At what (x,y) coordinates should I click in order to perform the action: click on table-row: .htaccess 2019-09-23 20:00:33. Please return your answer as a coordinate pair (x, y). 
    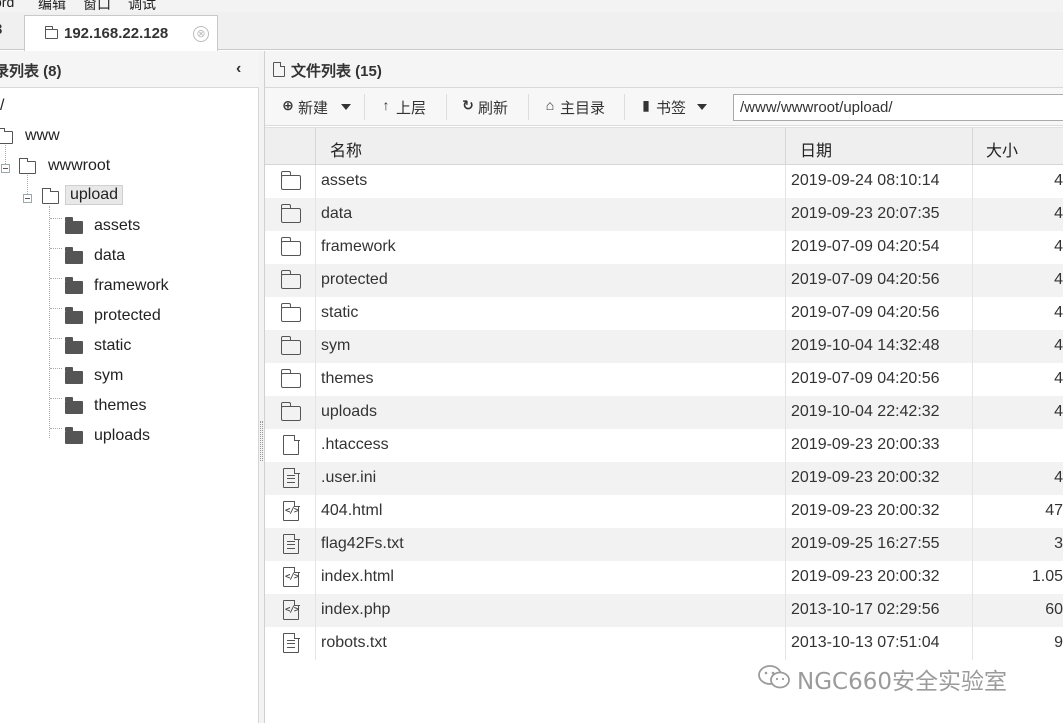
    Looking at the image, I should click on (664, 445).